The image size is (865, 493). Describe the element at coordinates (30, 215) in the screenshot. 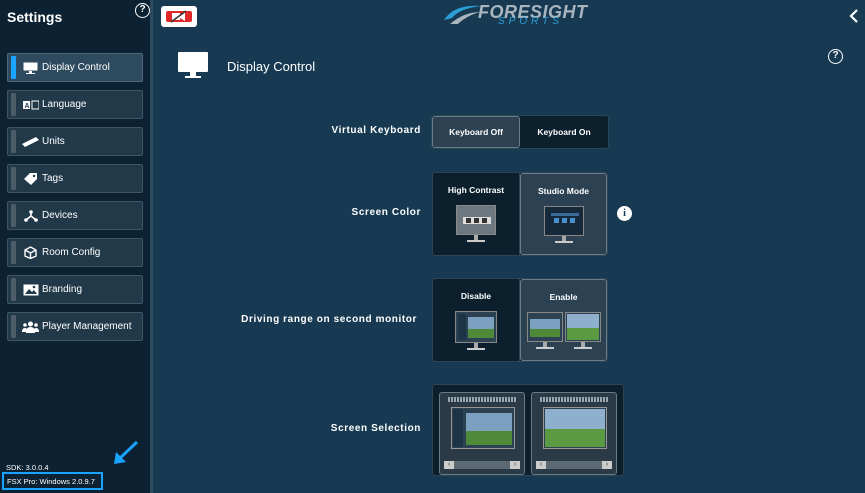

I see `devices-icon` at that location.